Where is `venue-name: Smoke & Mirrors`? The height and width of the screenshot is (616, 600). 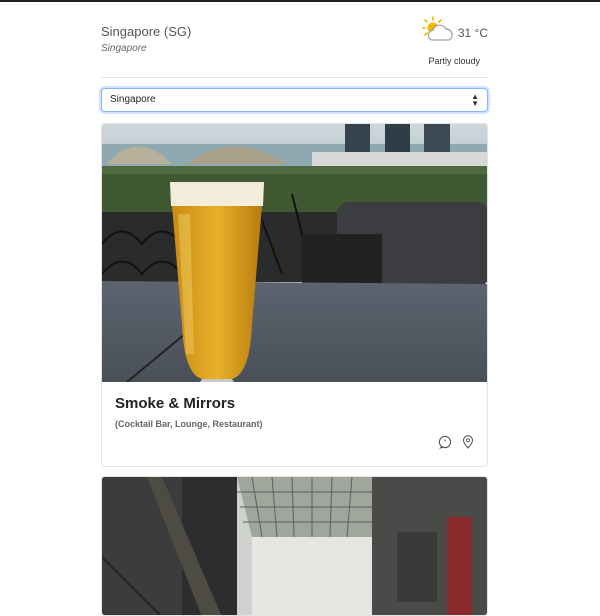
venue-name: Smoke & Mirrors is located at coordinates (175, 403).